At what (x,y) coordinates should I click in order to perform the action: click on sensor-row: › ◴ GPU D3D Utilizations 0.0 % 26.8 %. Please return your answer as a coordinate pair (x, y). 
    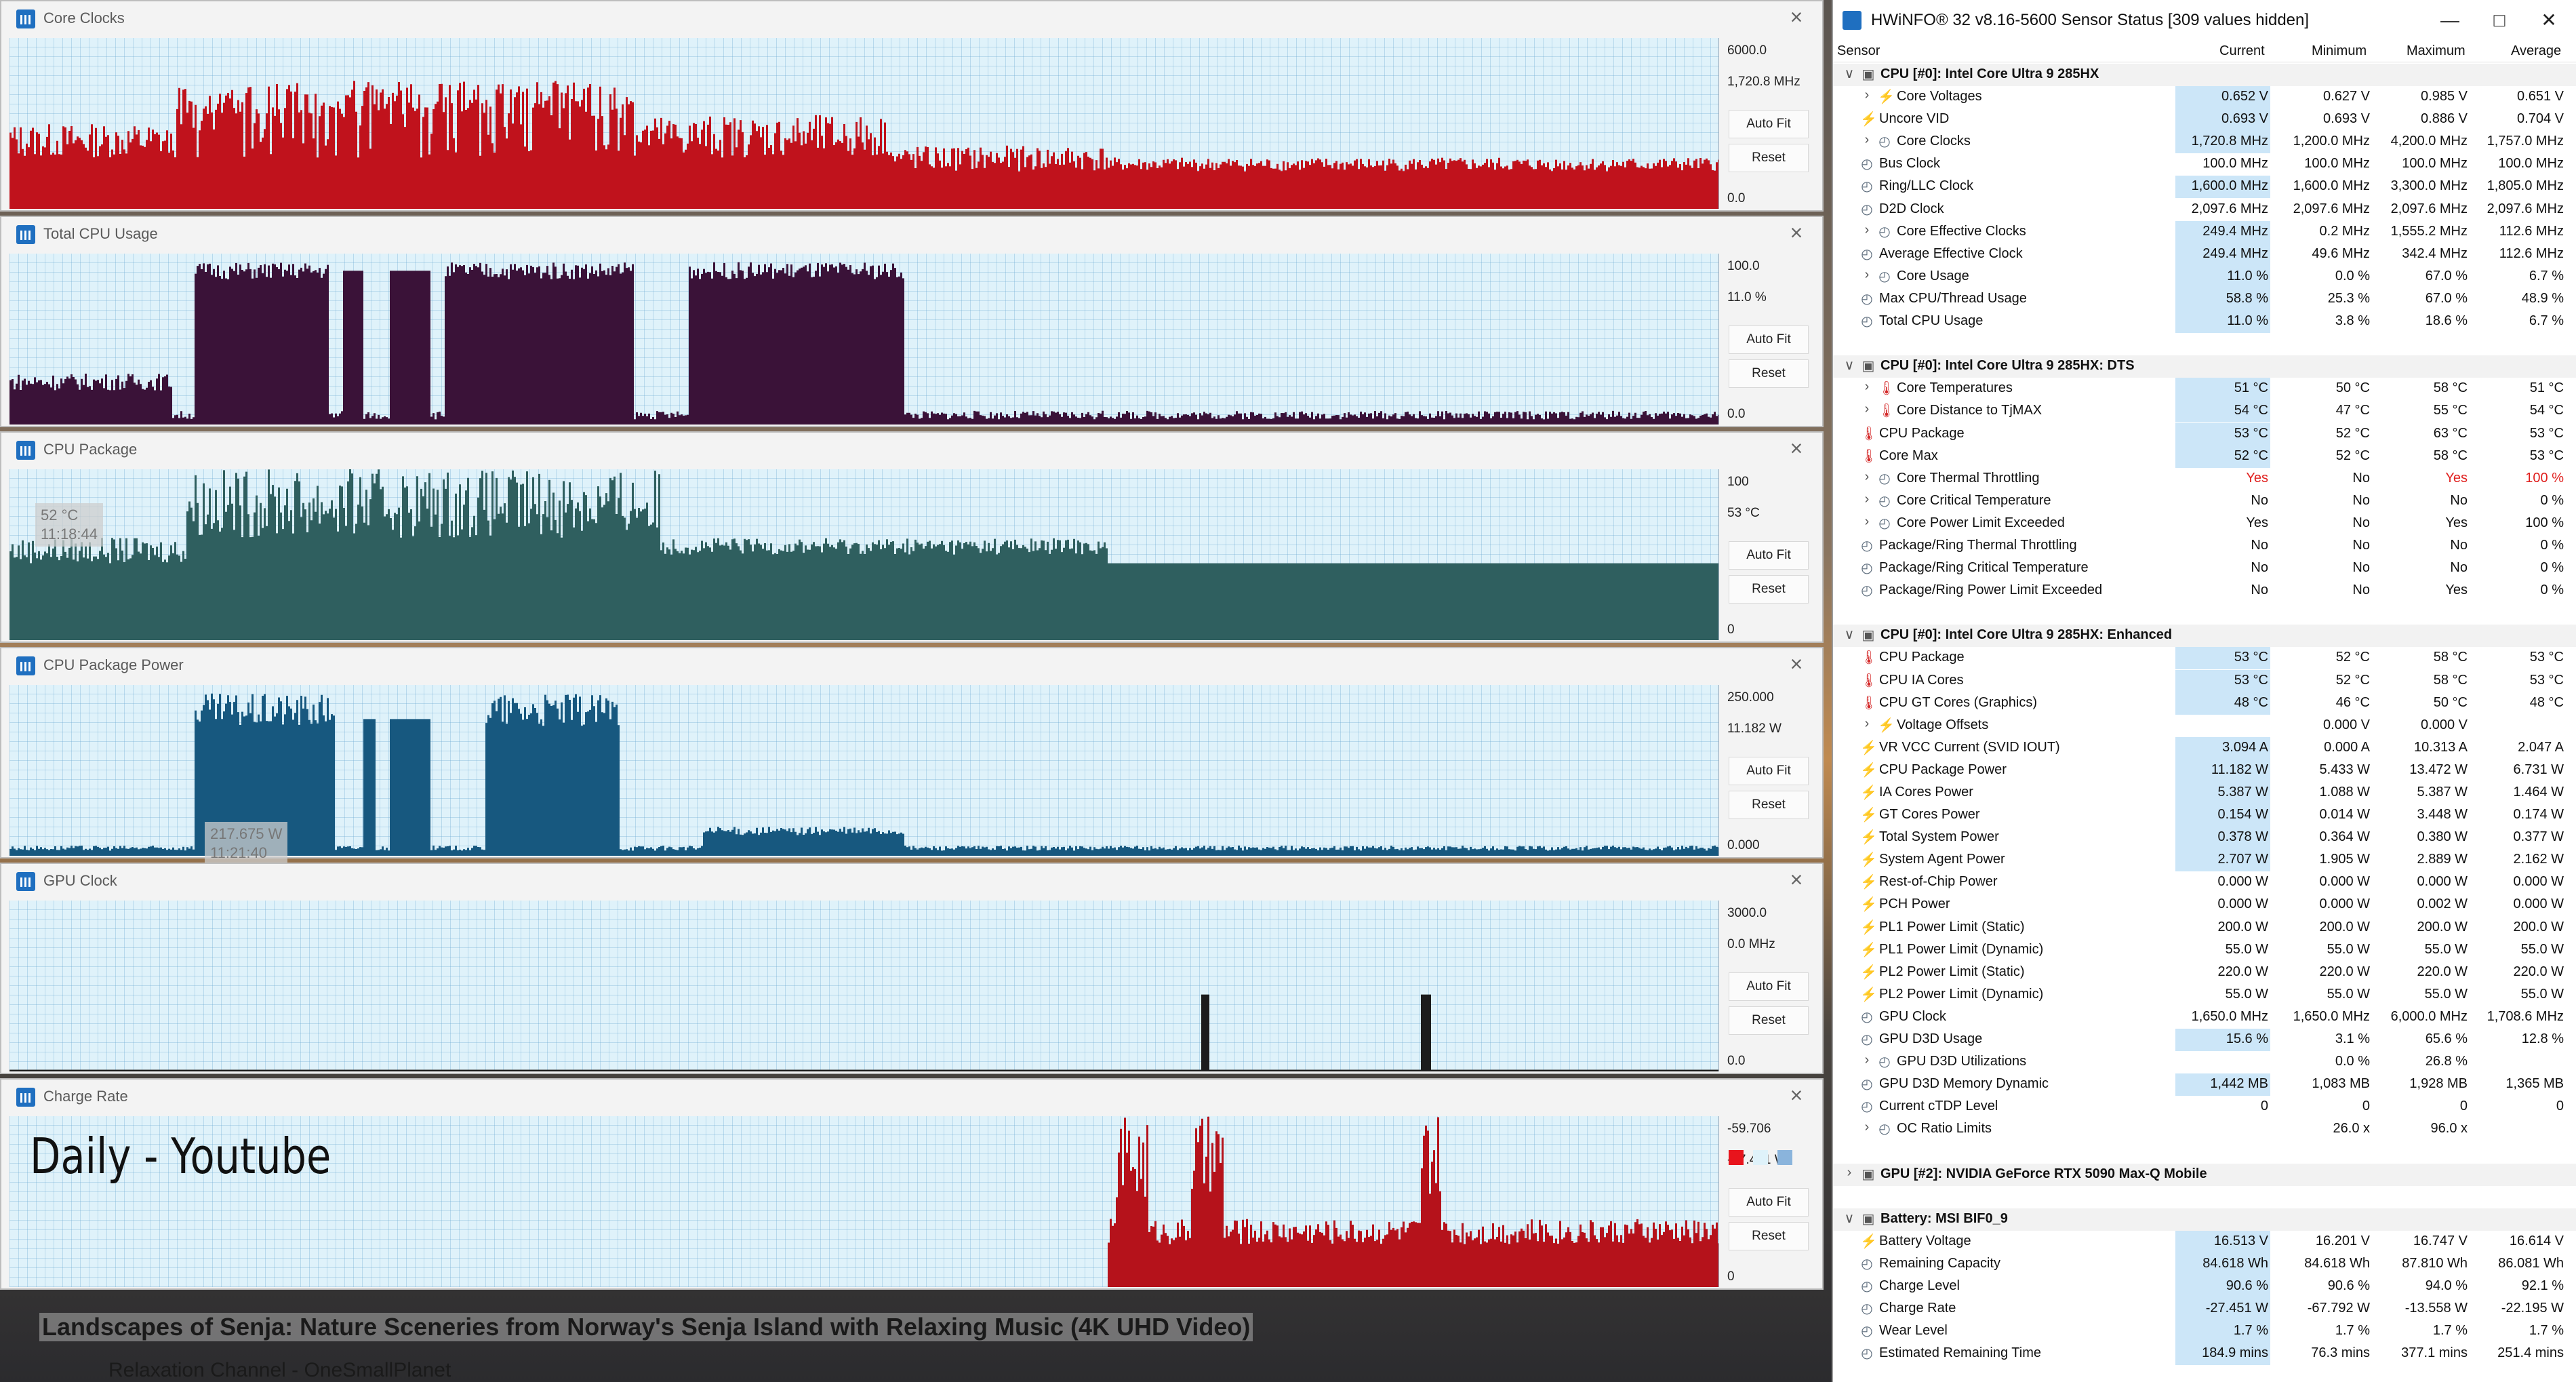
    Looking at the image, I should click on (2204, 1062).